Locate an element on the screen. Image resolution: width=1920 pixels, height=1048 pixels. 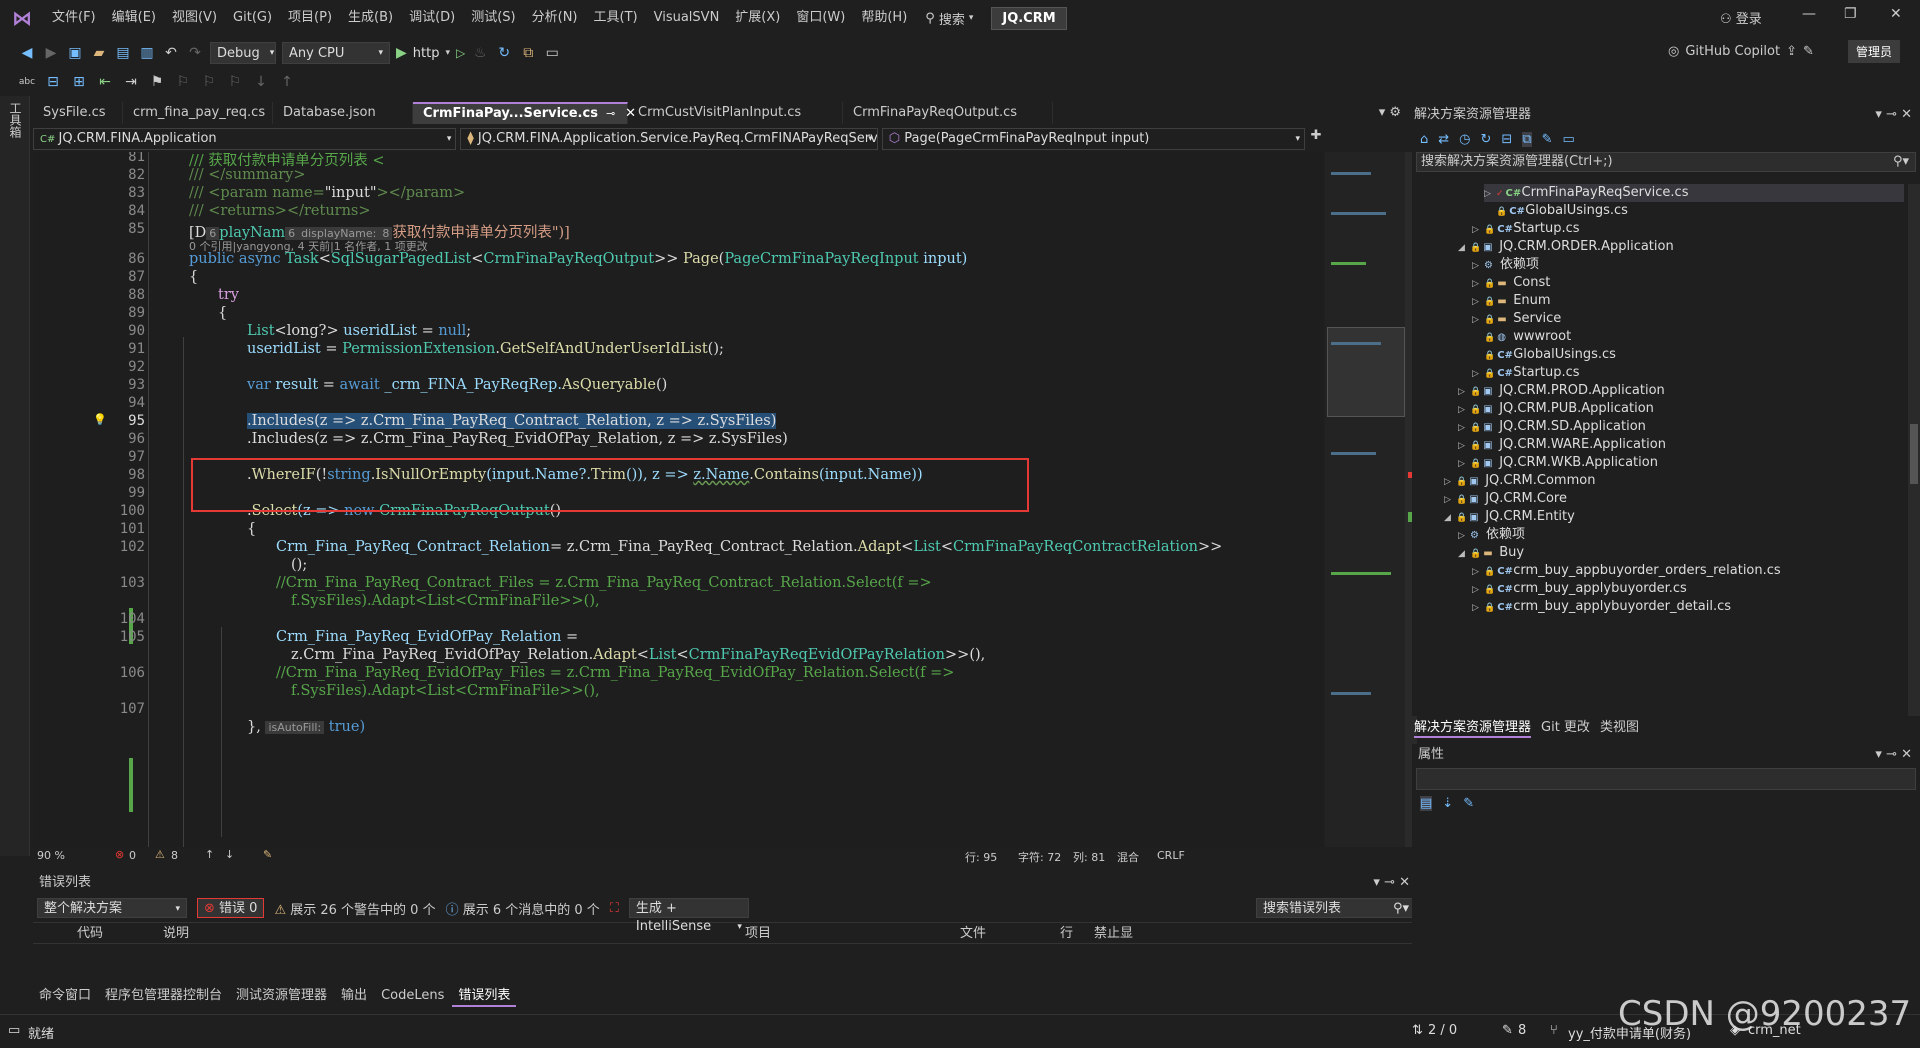
save-all-icon: ▥ is located at coordinates (147, 53).